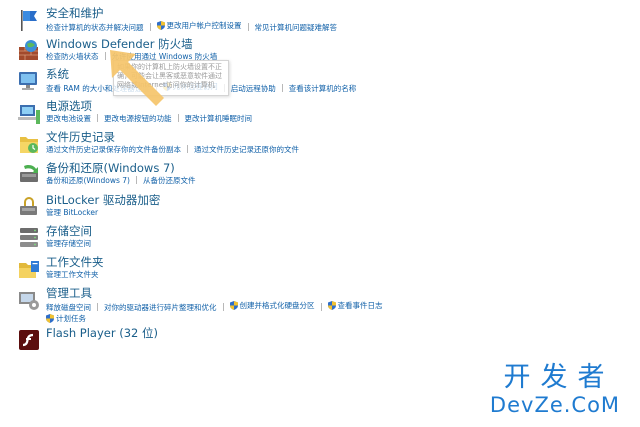 This screenshot has width=640, height=427. I want to click on task-link: 管理存储空间, so click(68, 243).